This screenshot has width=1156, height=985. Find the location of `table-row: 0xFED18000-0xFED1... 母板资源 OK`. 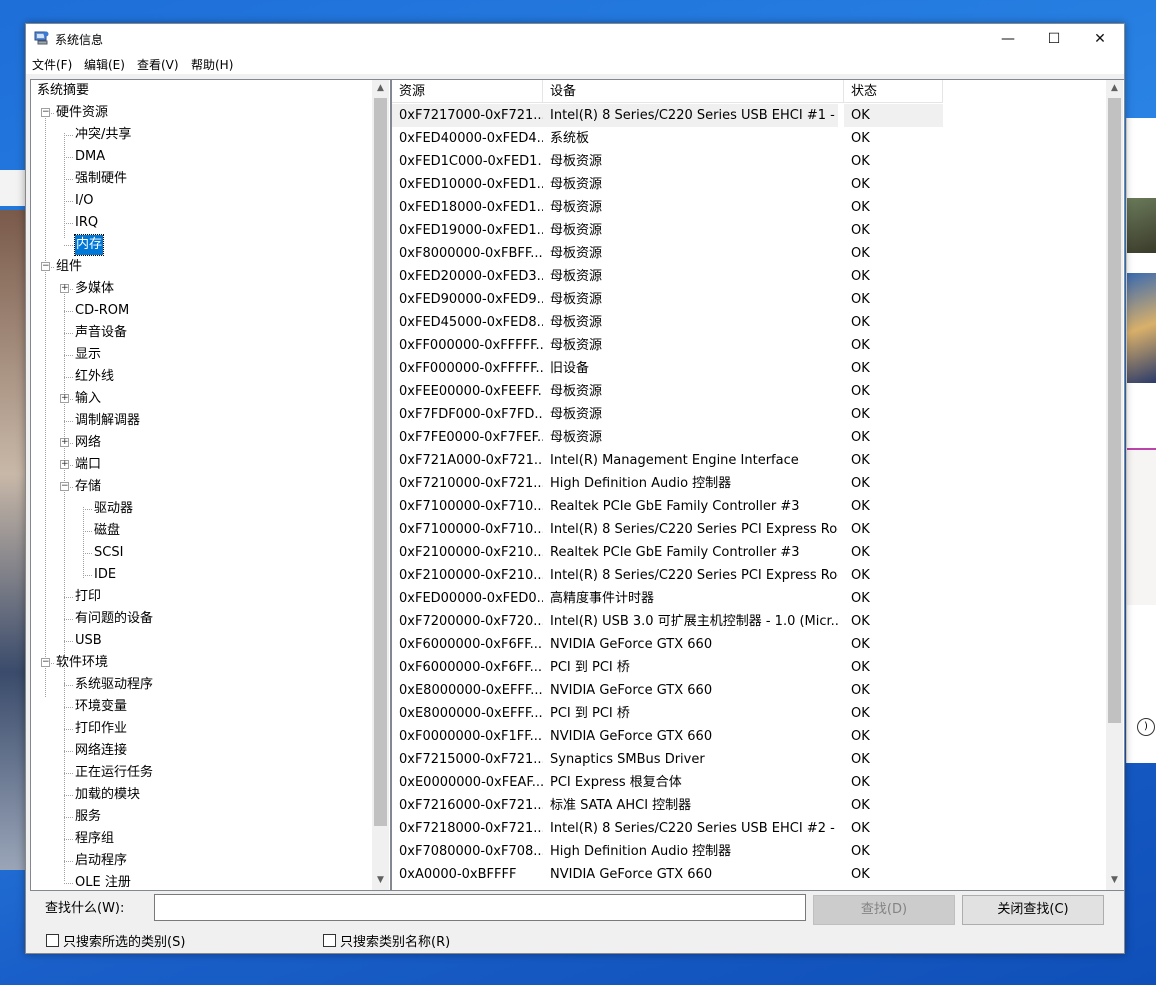

table-row: 0xFED18000-0xFED1... 母板资源 OK is located at coordinates (749, 207).